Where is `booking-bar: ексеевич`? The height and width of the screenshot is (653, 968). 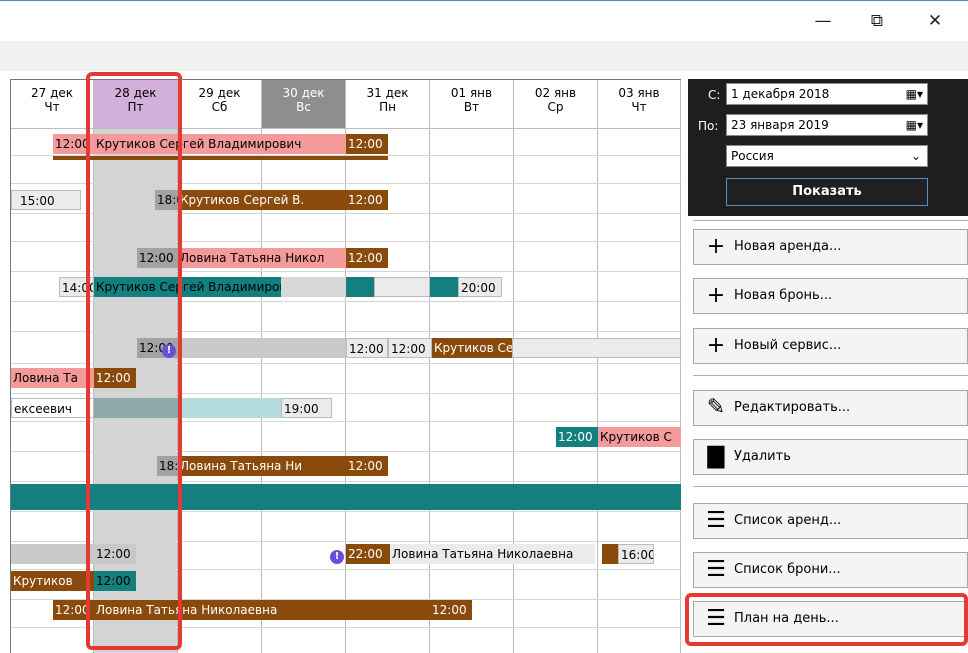
booking-bar: ексеевич is located at coordinates (52, 408).